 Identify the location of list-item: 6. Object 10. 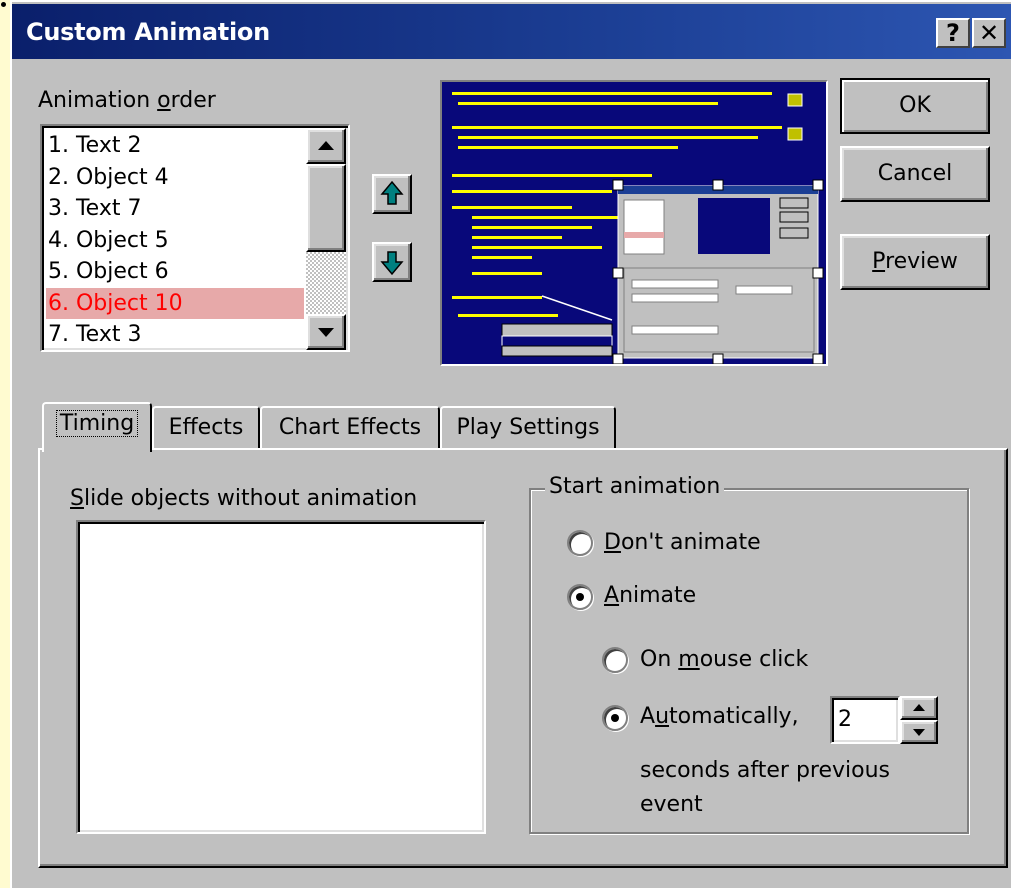
(175, 303).